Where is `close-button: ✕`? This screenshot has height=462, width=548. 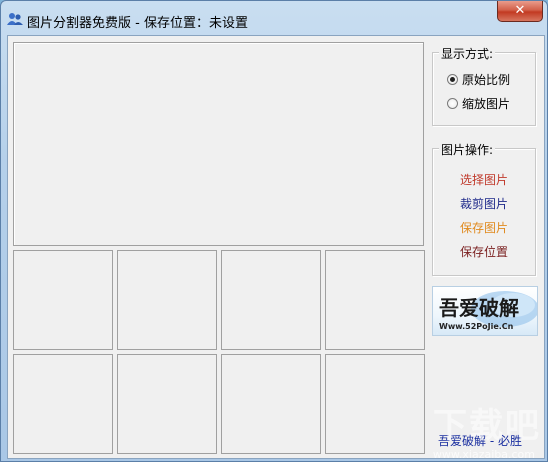
close-button: ✕ is located at coordinates (520, 11).